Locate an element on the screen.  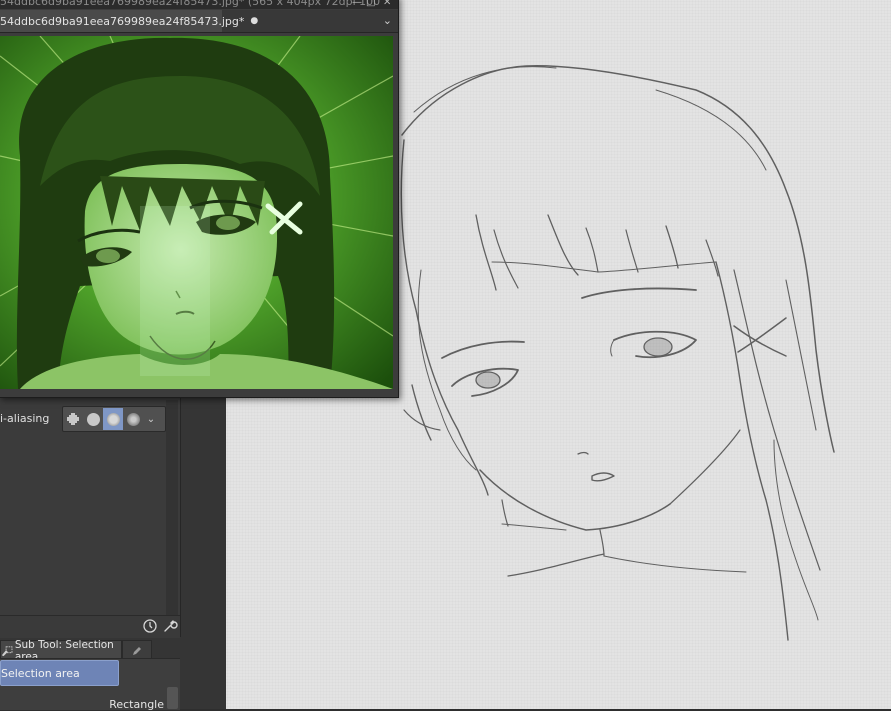
sub-tool-item-label: Selection area is located at coordinates (40, 673).